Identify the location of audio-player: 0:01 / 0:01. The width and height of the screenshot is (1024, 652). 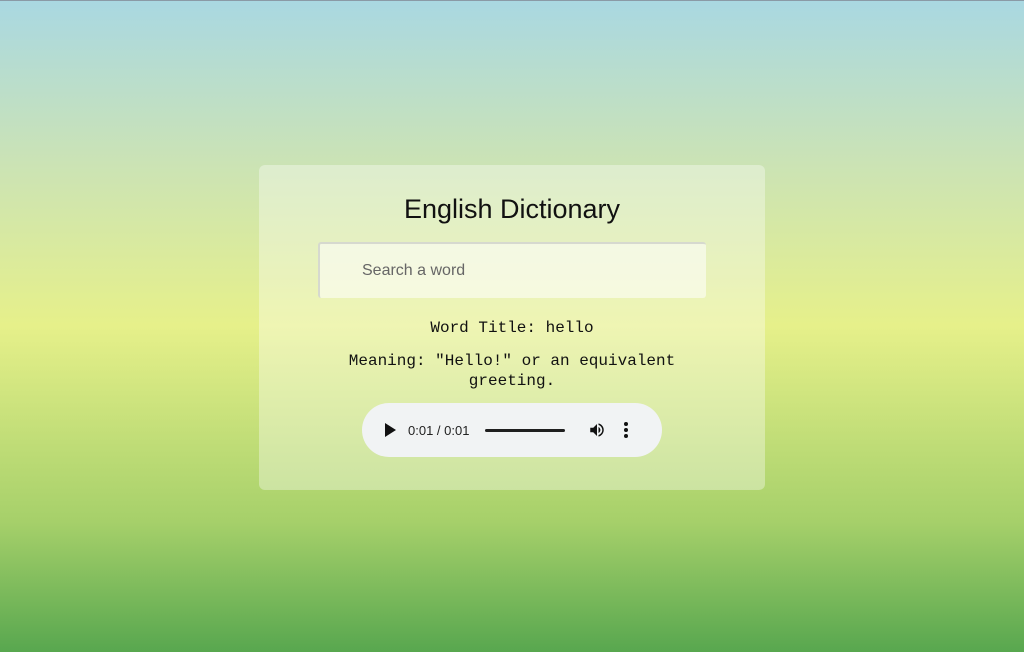
(512, 430).